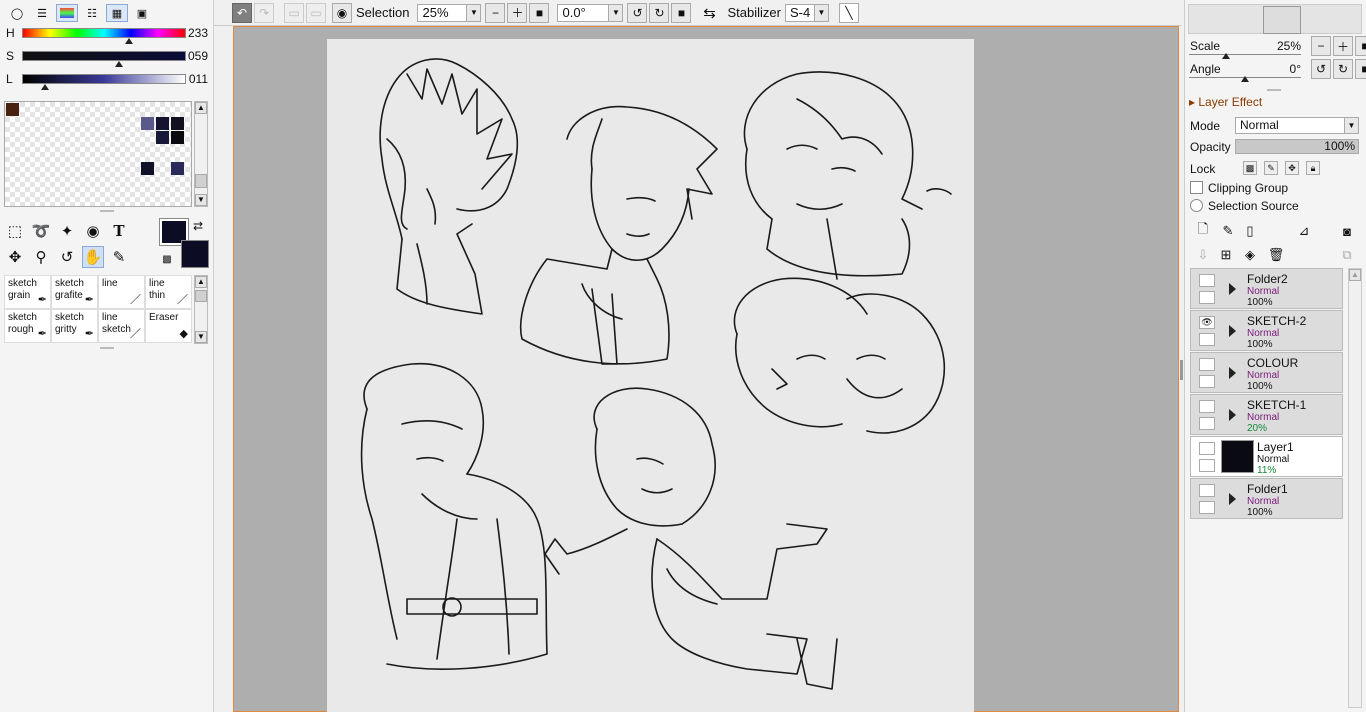  Describe the element at coordinates (1250, 231) in the screenshot. I see `new-folder-icon: ▯` at that location.